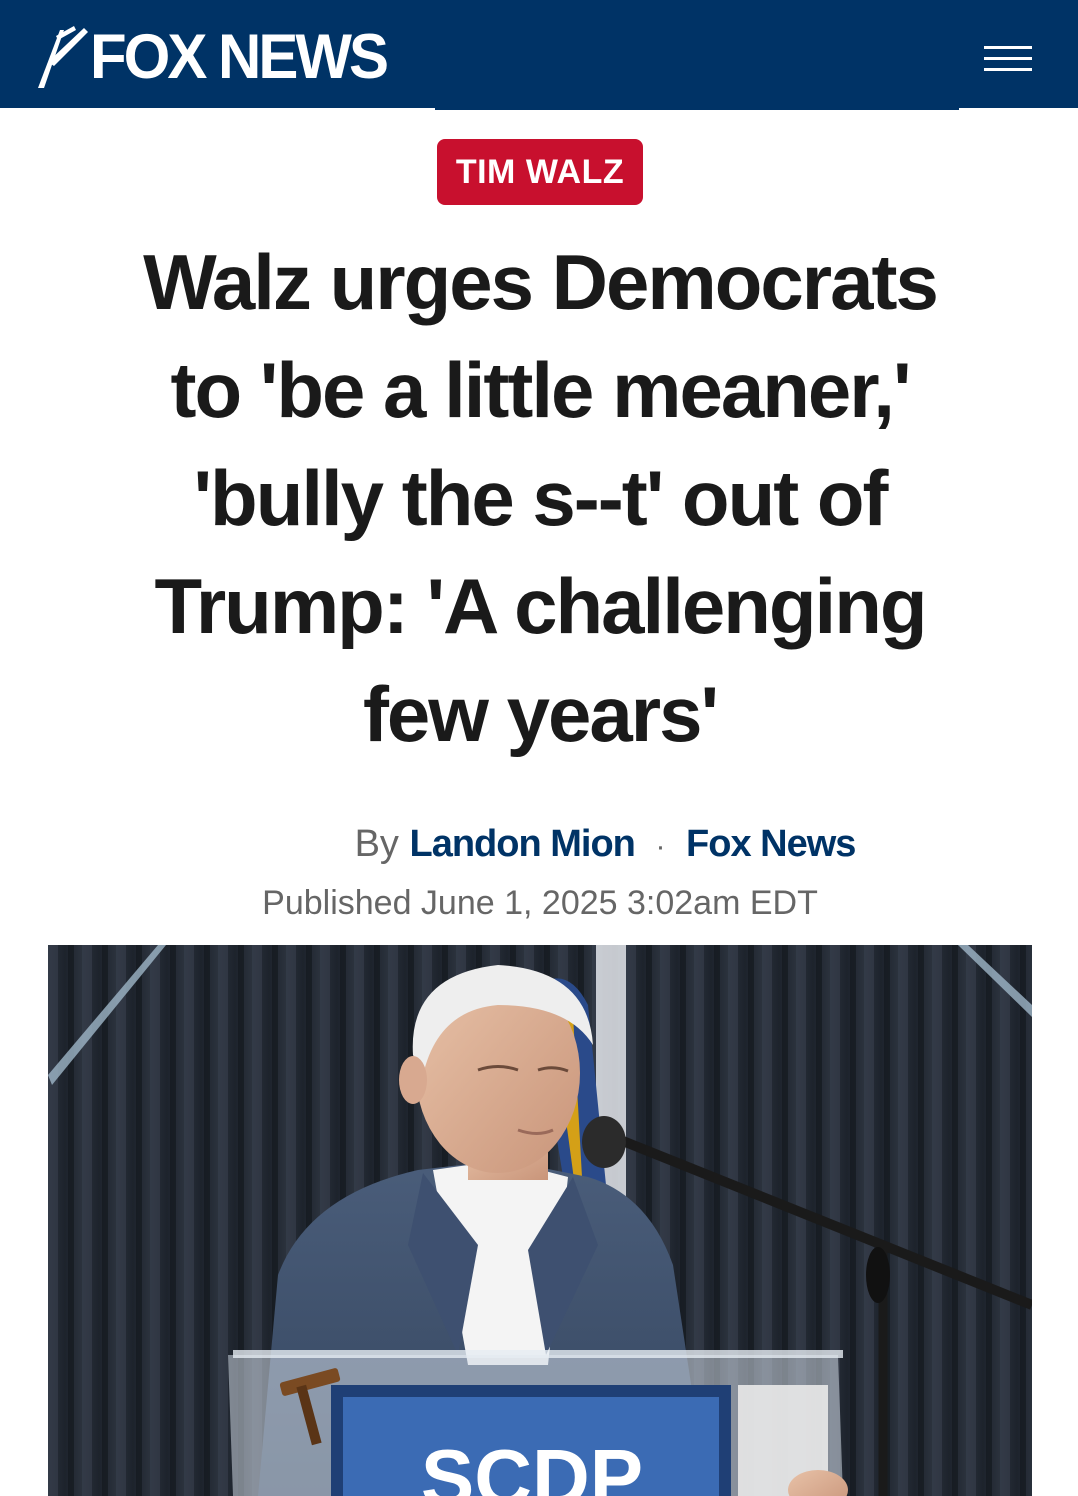 The image size is (1078, 1496). I want to click on headline-line: 'bully the s--t' out of, so click(541, 498).